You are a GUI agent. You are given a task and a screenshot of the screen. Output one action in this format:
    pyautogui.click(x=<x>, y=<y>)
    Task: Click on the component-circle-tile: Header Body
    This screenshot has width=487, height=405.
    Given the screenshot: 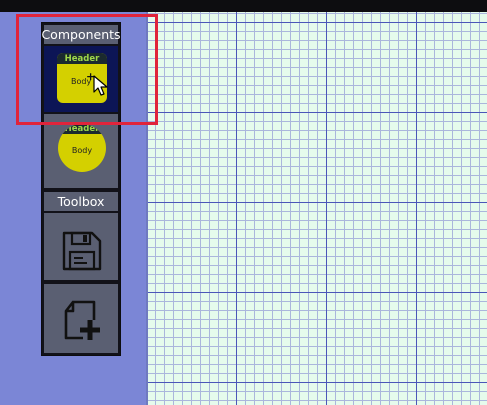 What is the action you would take?
    pyautogui.click(x=81, y=151)
    